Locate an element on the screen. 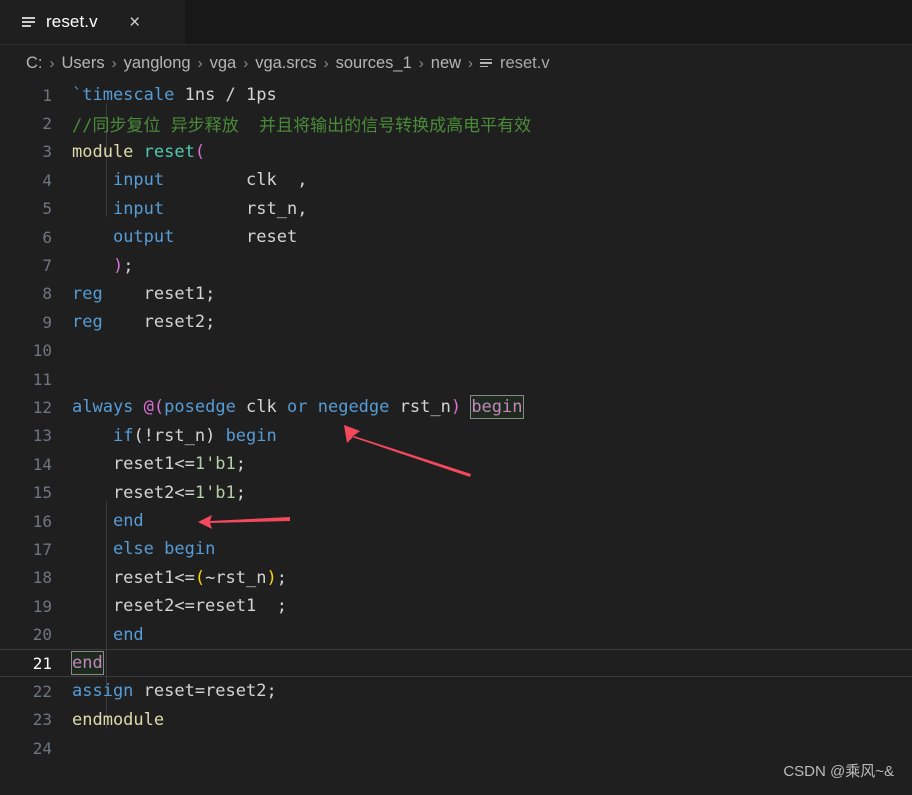  line-number: 7 is located at coordinates (47, 266).